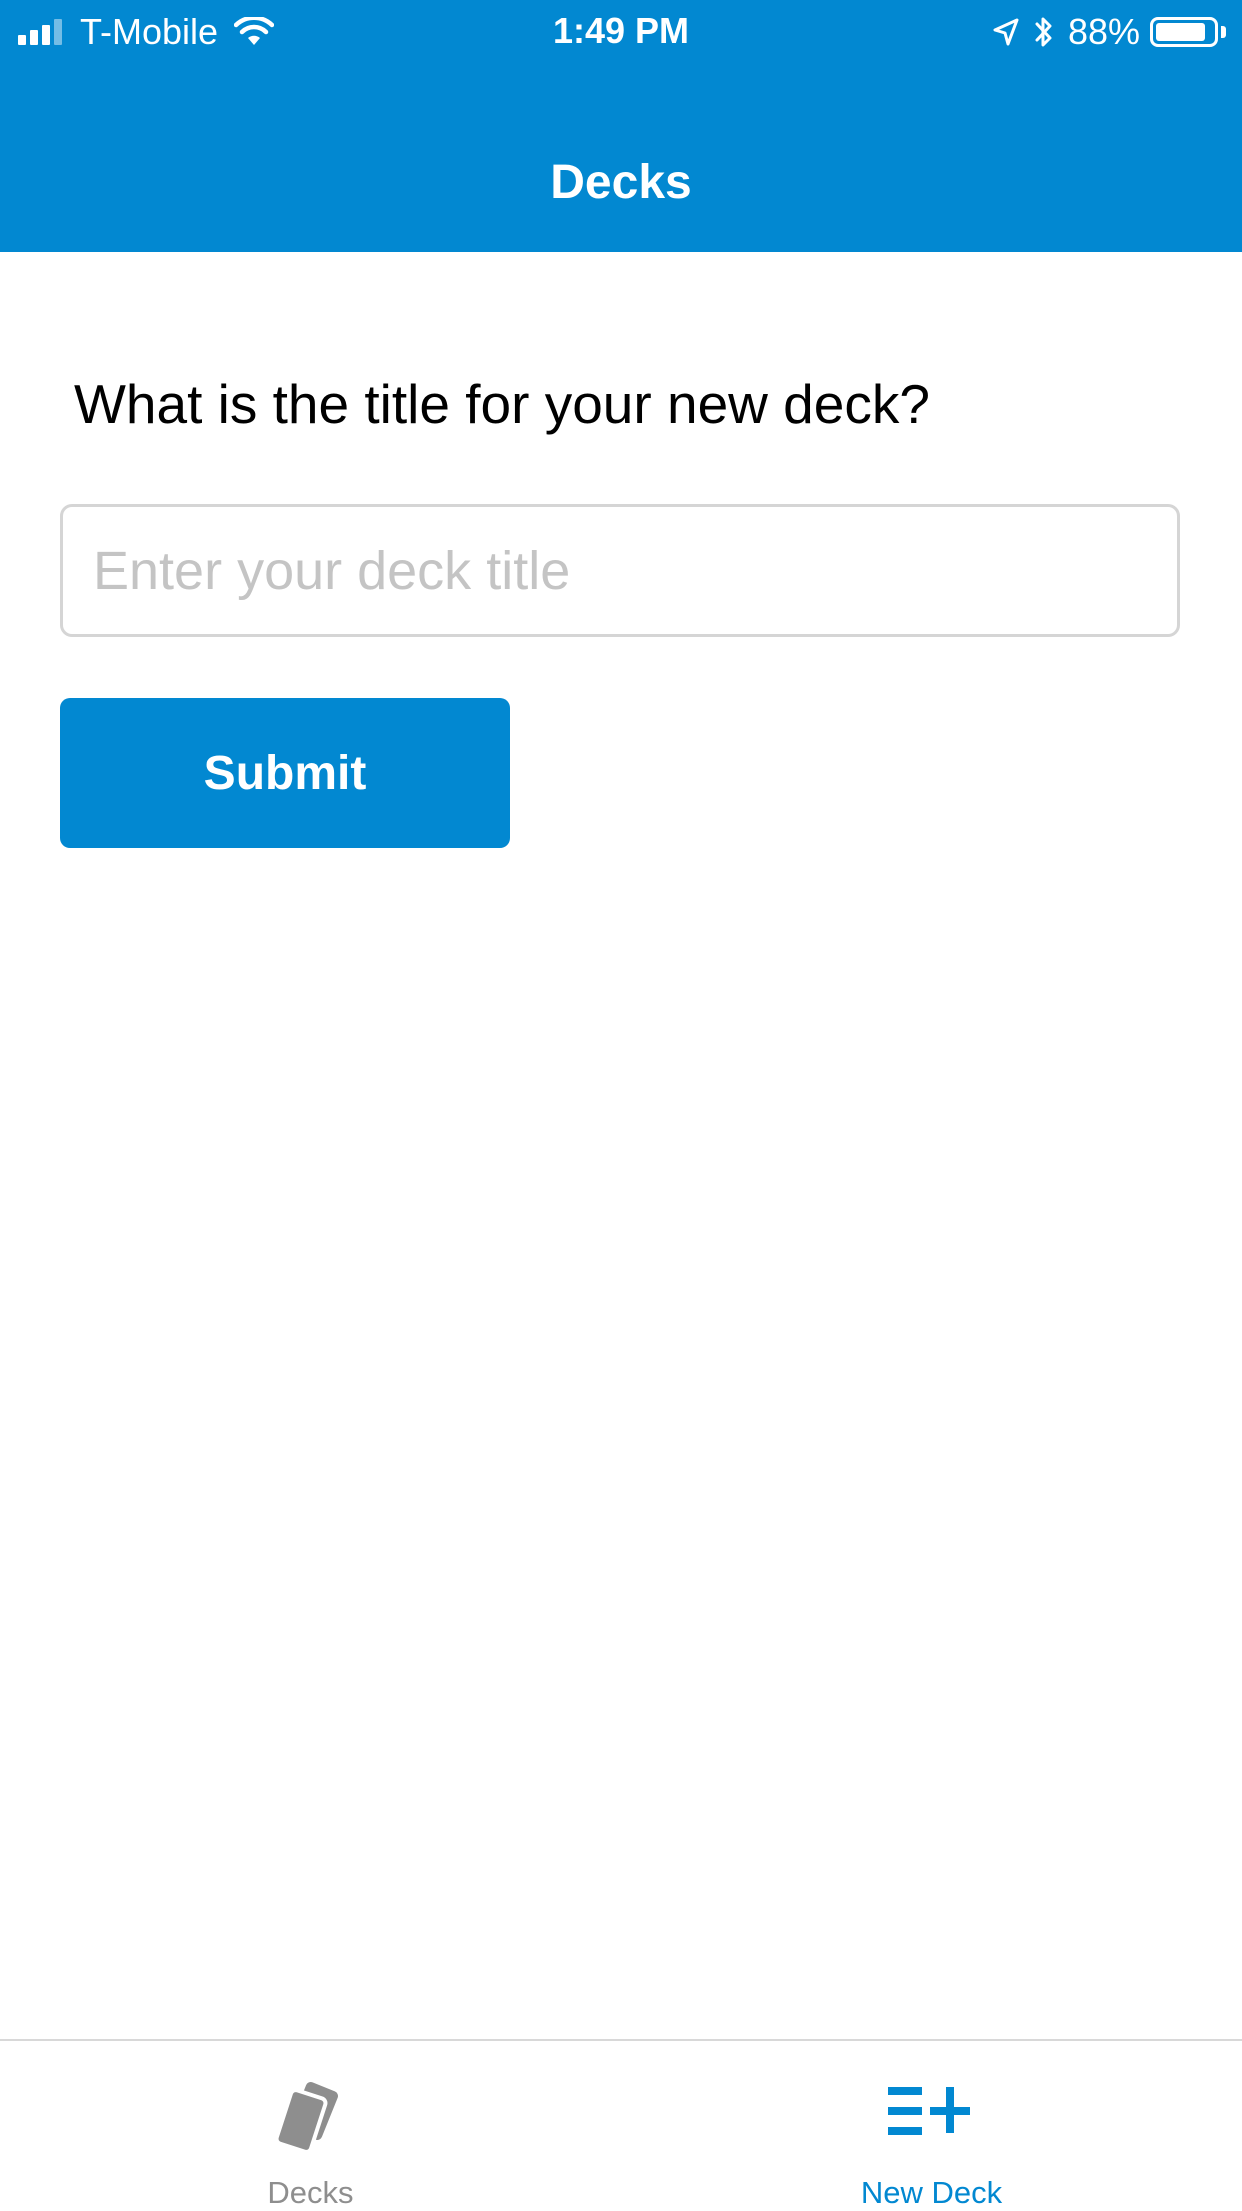  Describe the element at coordinates (621, 126) in the screenshot. I see `app-header: T-Mobile 1:49 PM 88% Decks` at that location.